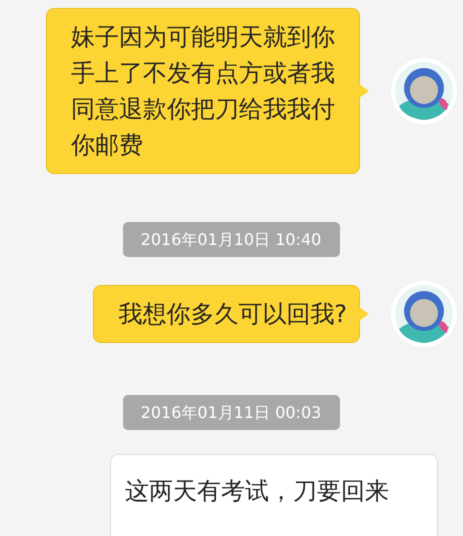 This screenshot has height=536, width=463. Describe the element at coordinates (231, 239) in the screenshot. I see `timestamp: 2016年01月10日 10:40` at that location.